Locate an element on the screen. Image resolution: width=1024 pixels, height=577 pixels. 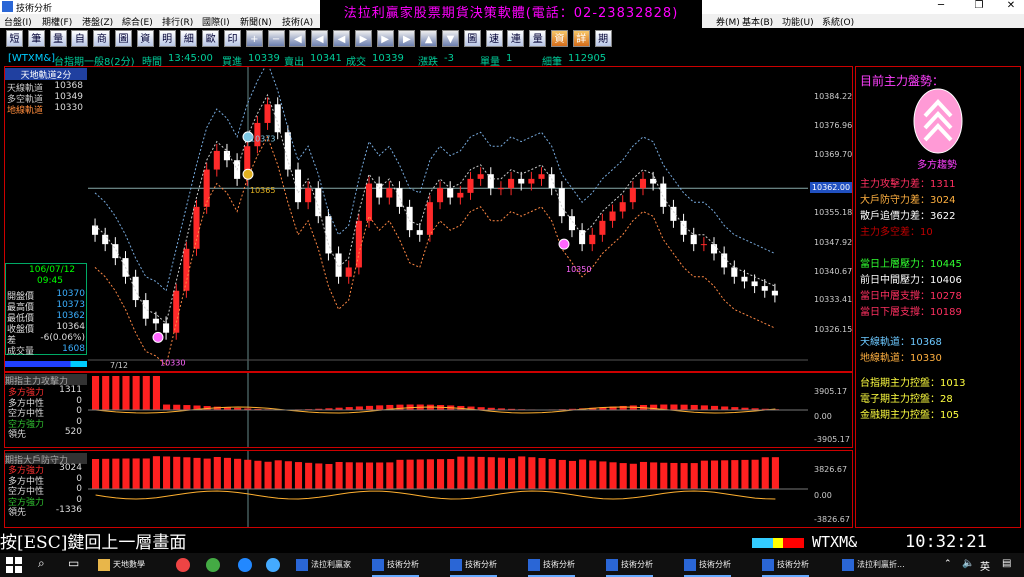
toolbar-button-17: ▶ is located at coordinates (385, 38).